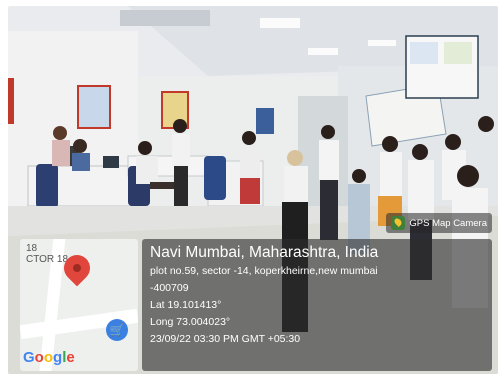 The image size is (502, 381). What do you see at coordinates (49, 357) in the screenshot?
I see `google-logo: Google` at bounding box center [49, 357].